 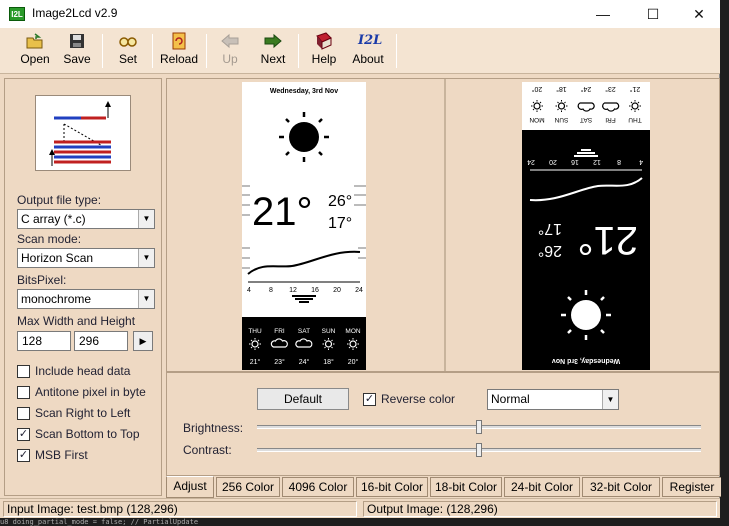 What do you see at coordinates (586, 360) in the screenshot?
I see `output-date-text: Wednesday, 3rd Nov` at bounding box center [586, 360].